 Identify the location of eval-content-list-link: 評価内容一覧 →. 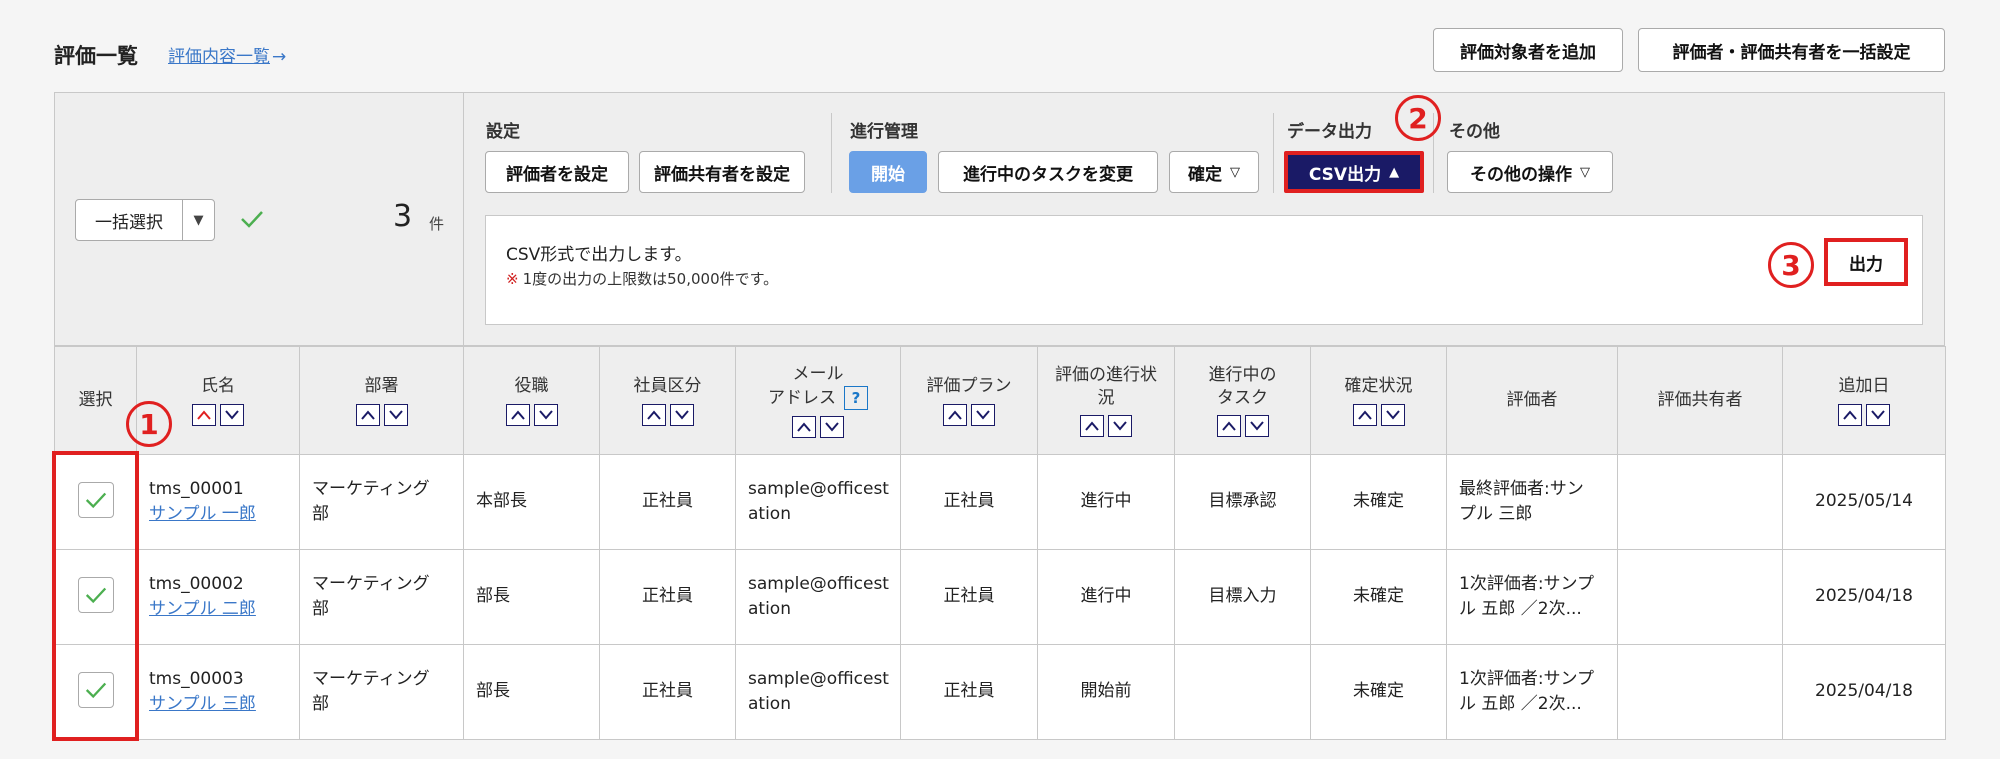
(227, 54).